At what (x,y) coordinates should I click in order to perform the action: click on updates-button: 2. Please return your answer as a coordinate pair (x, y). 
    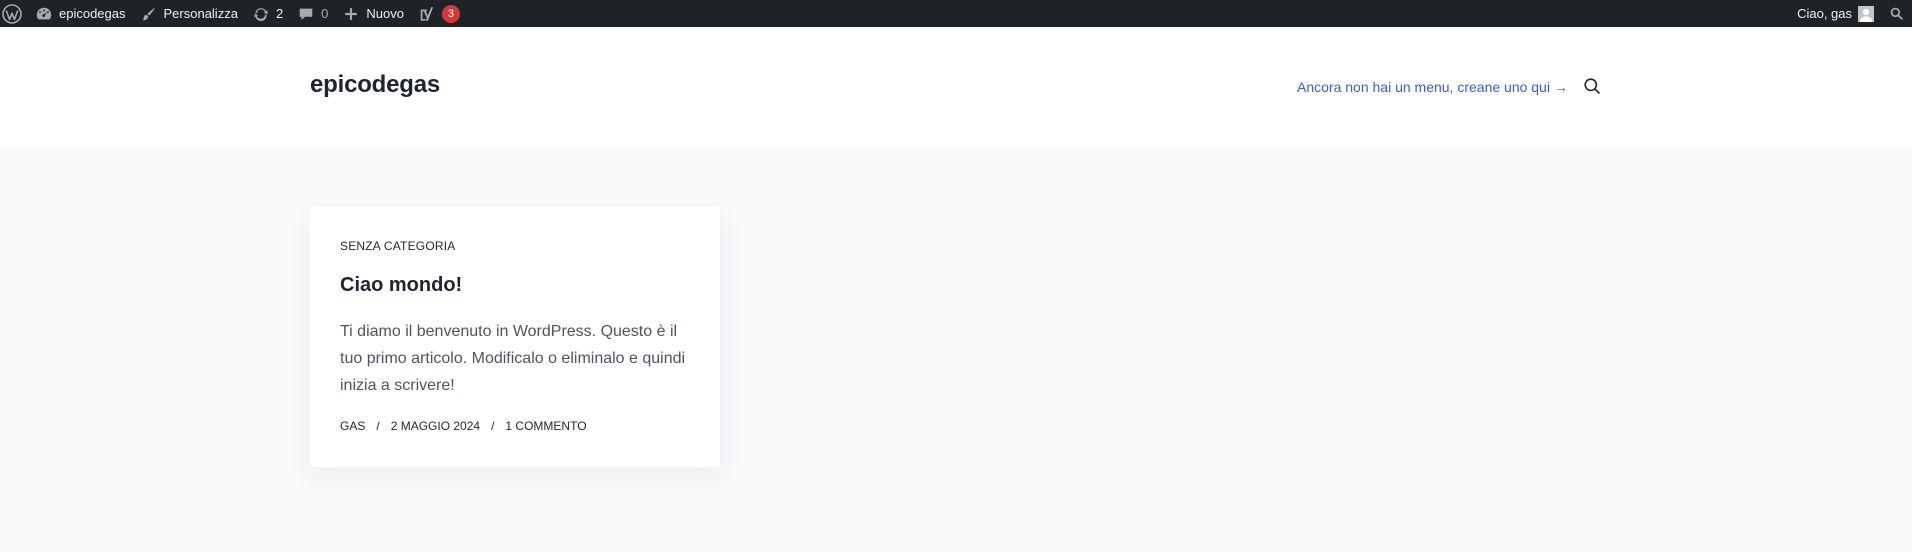
    Looking at the image, I should click on (267, 13).